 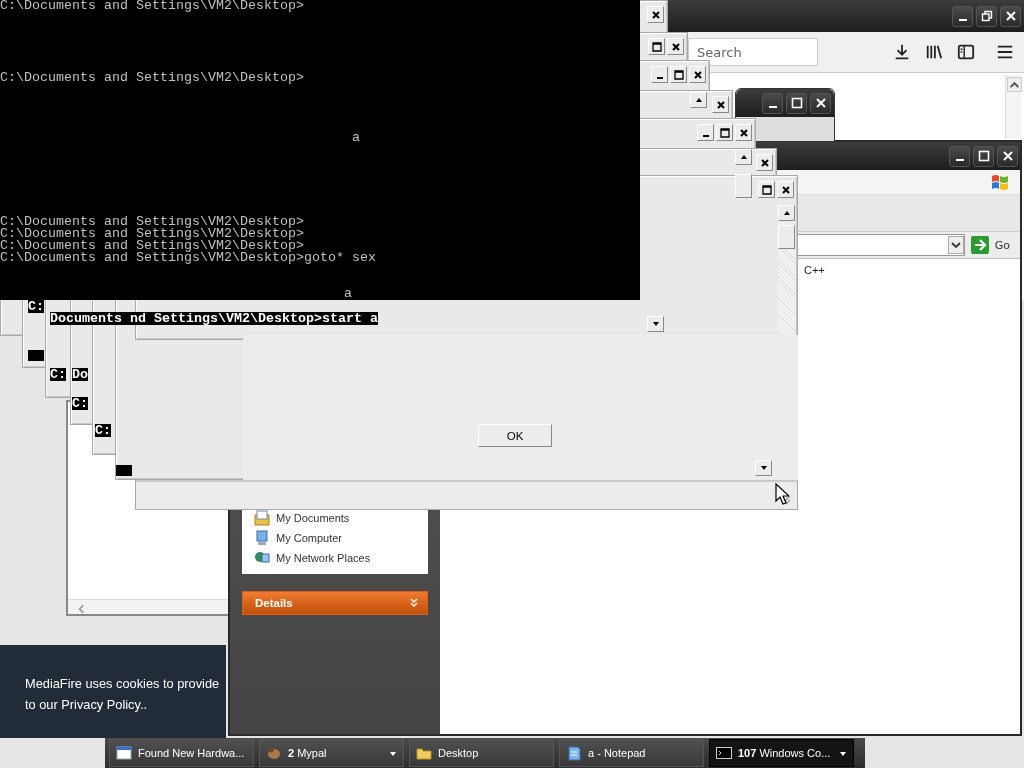 I want to click on taskbar-button: a - Notepad, so click(x=631, y=753).